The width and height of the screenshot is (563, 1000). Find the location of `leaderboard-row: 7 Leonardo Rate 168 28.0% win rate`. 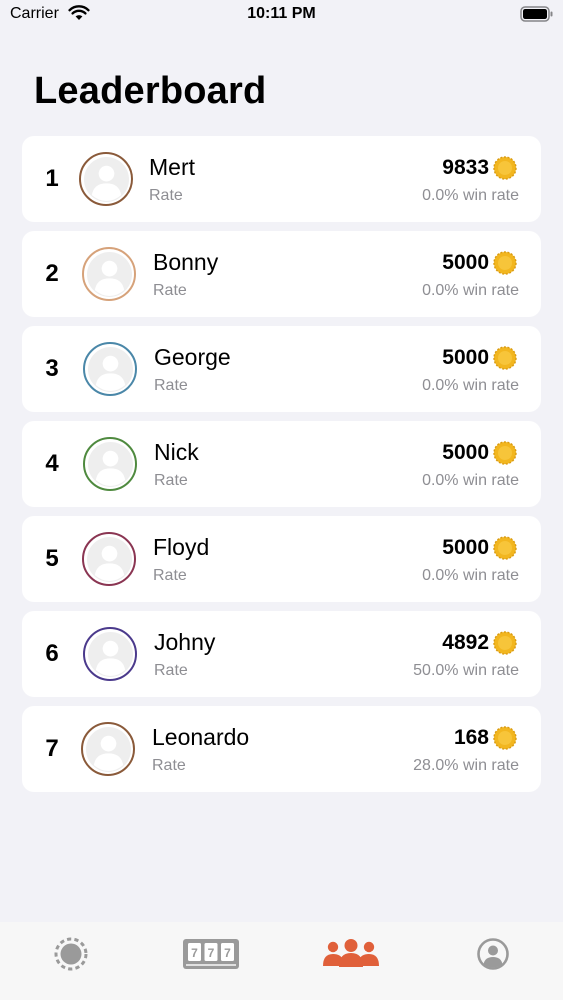

leaderboard-row: 7 Leonardo Rate 168 28.0% win rate is located at coordinates (281, 749).